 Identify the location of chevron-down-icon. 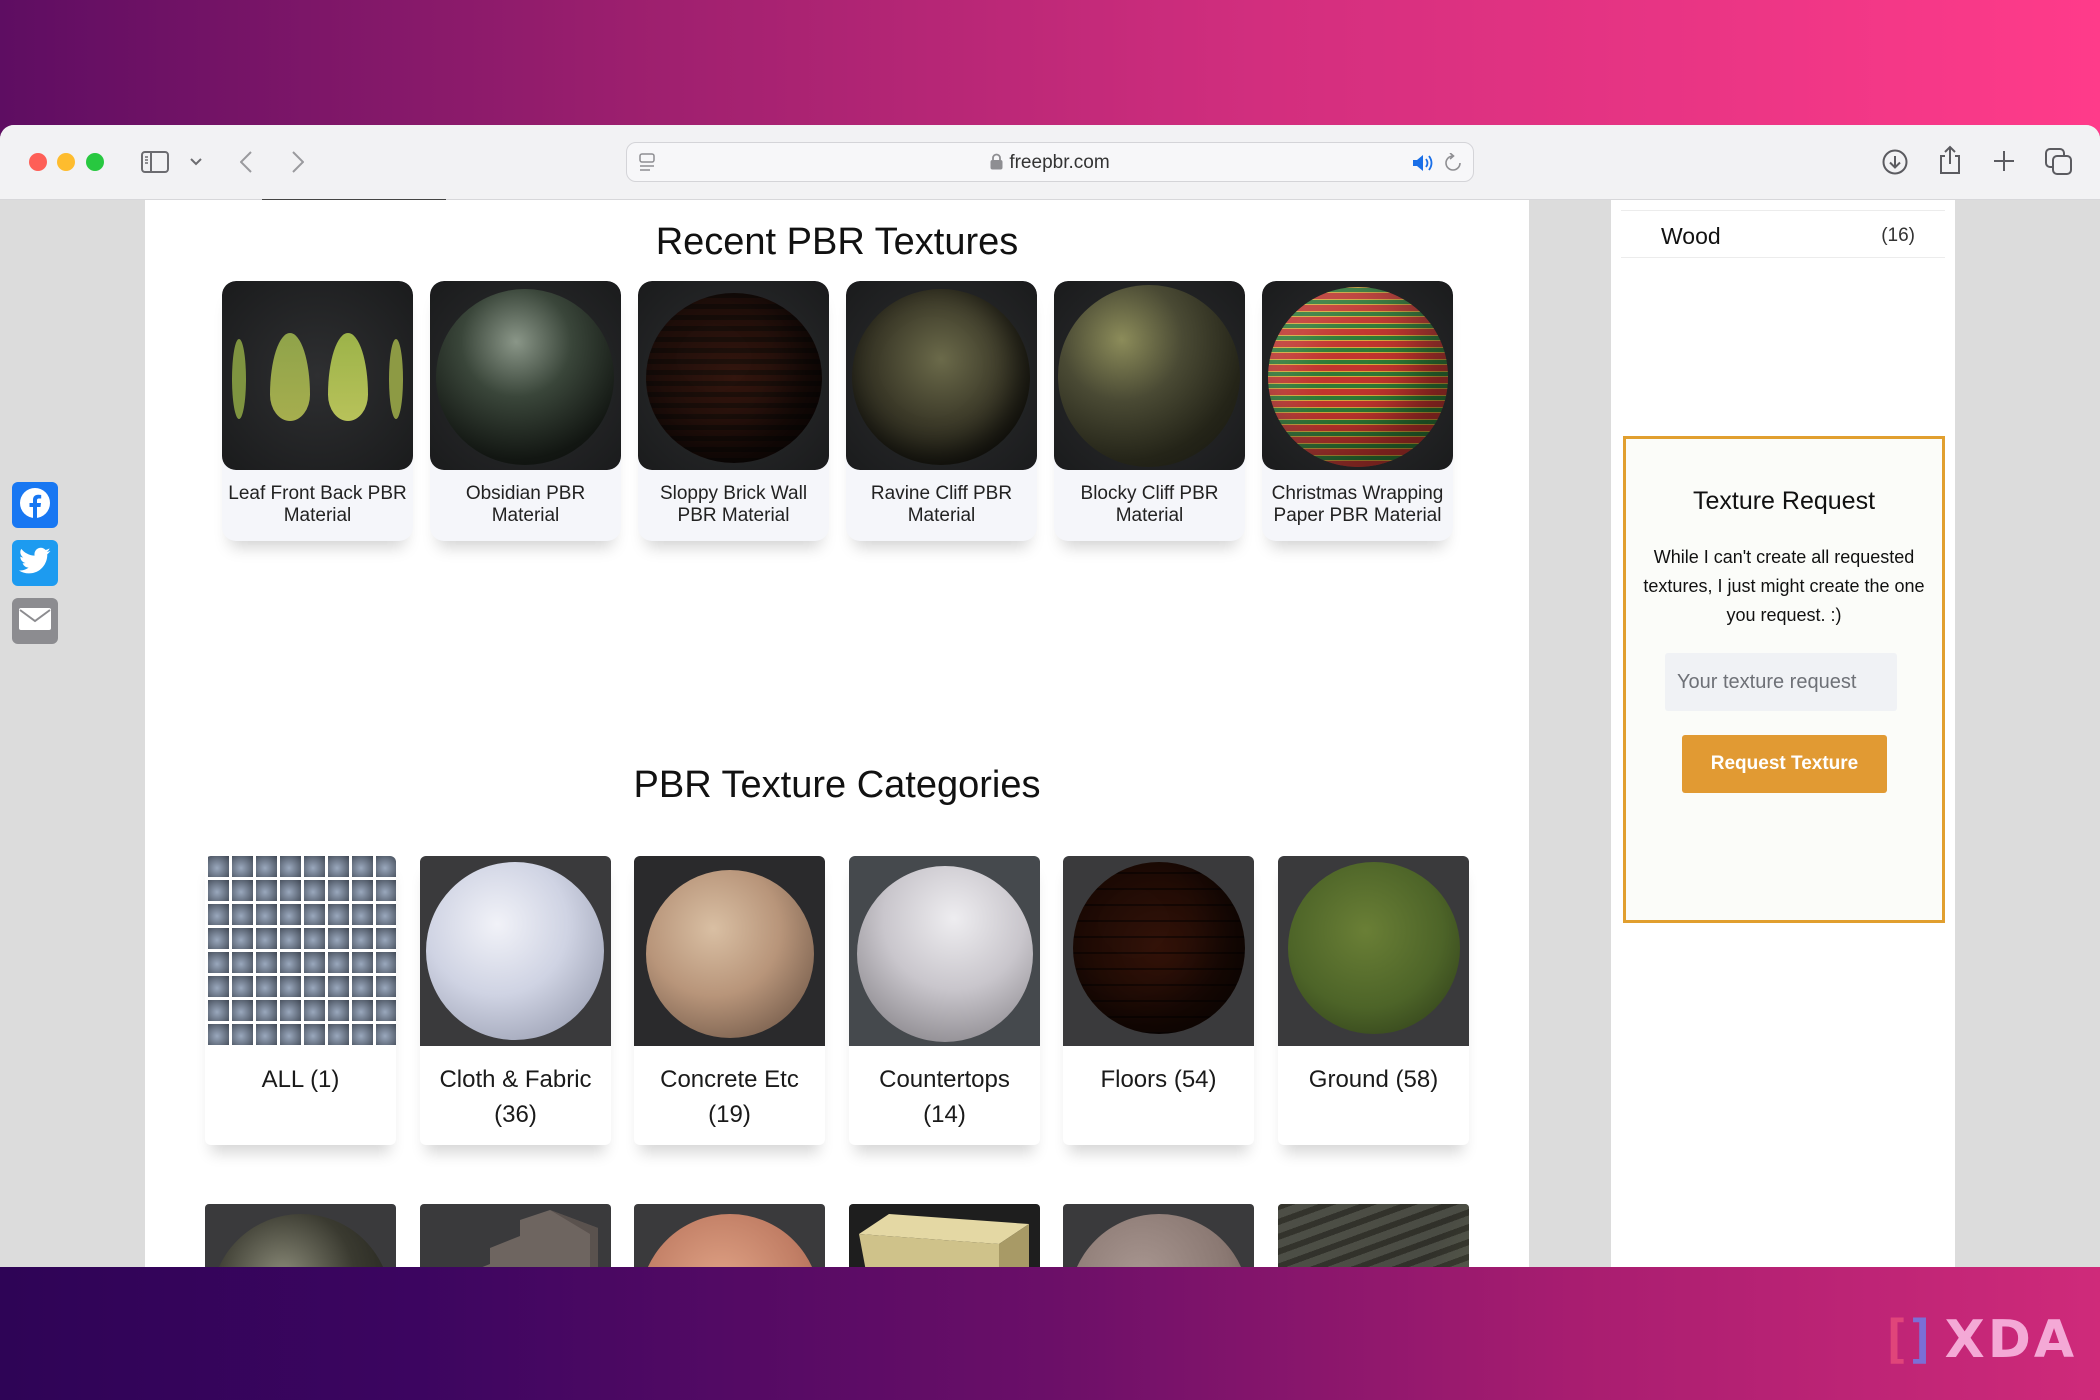
(196, 162).